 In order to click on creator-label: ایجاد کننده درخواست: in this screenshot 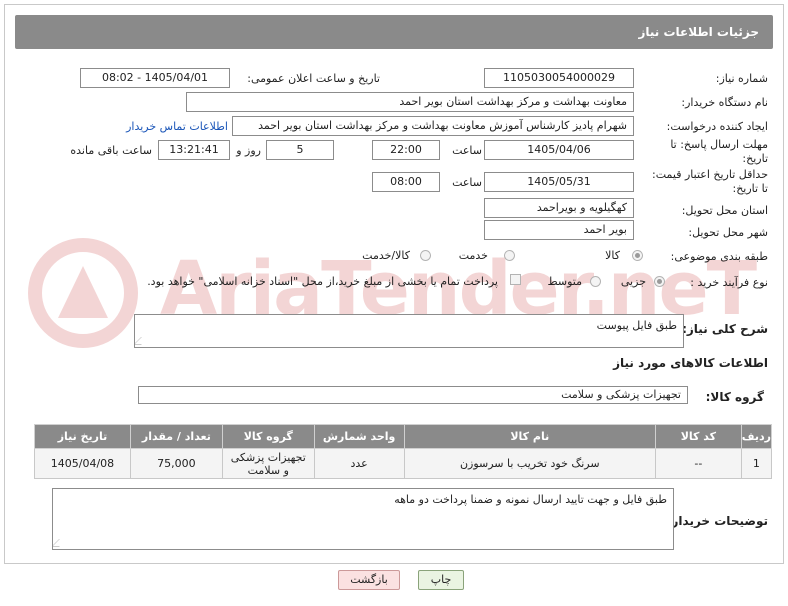, I will do `click(717, 126)`.